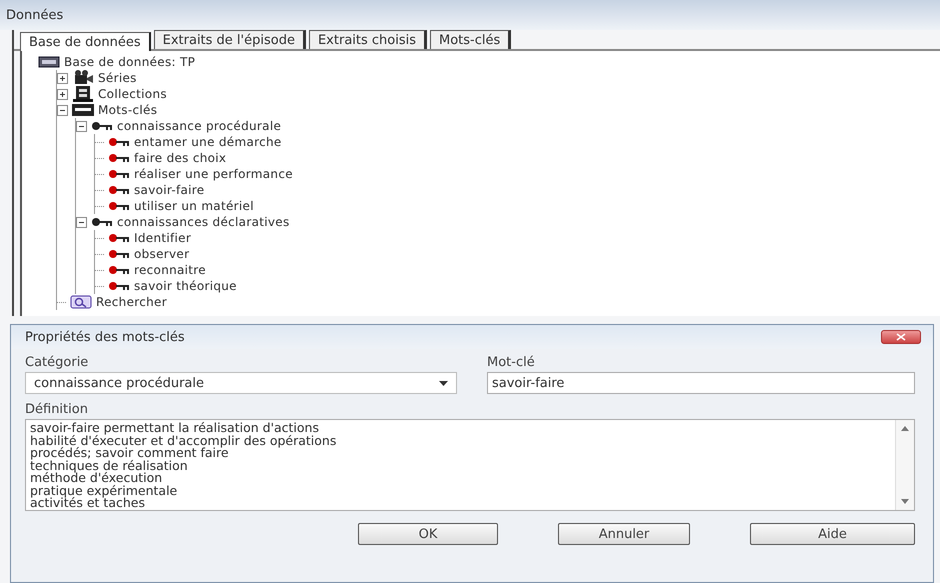 This screenshot has width=940, height=583. I want to click on dialog-button: OK, so click(428, 534).